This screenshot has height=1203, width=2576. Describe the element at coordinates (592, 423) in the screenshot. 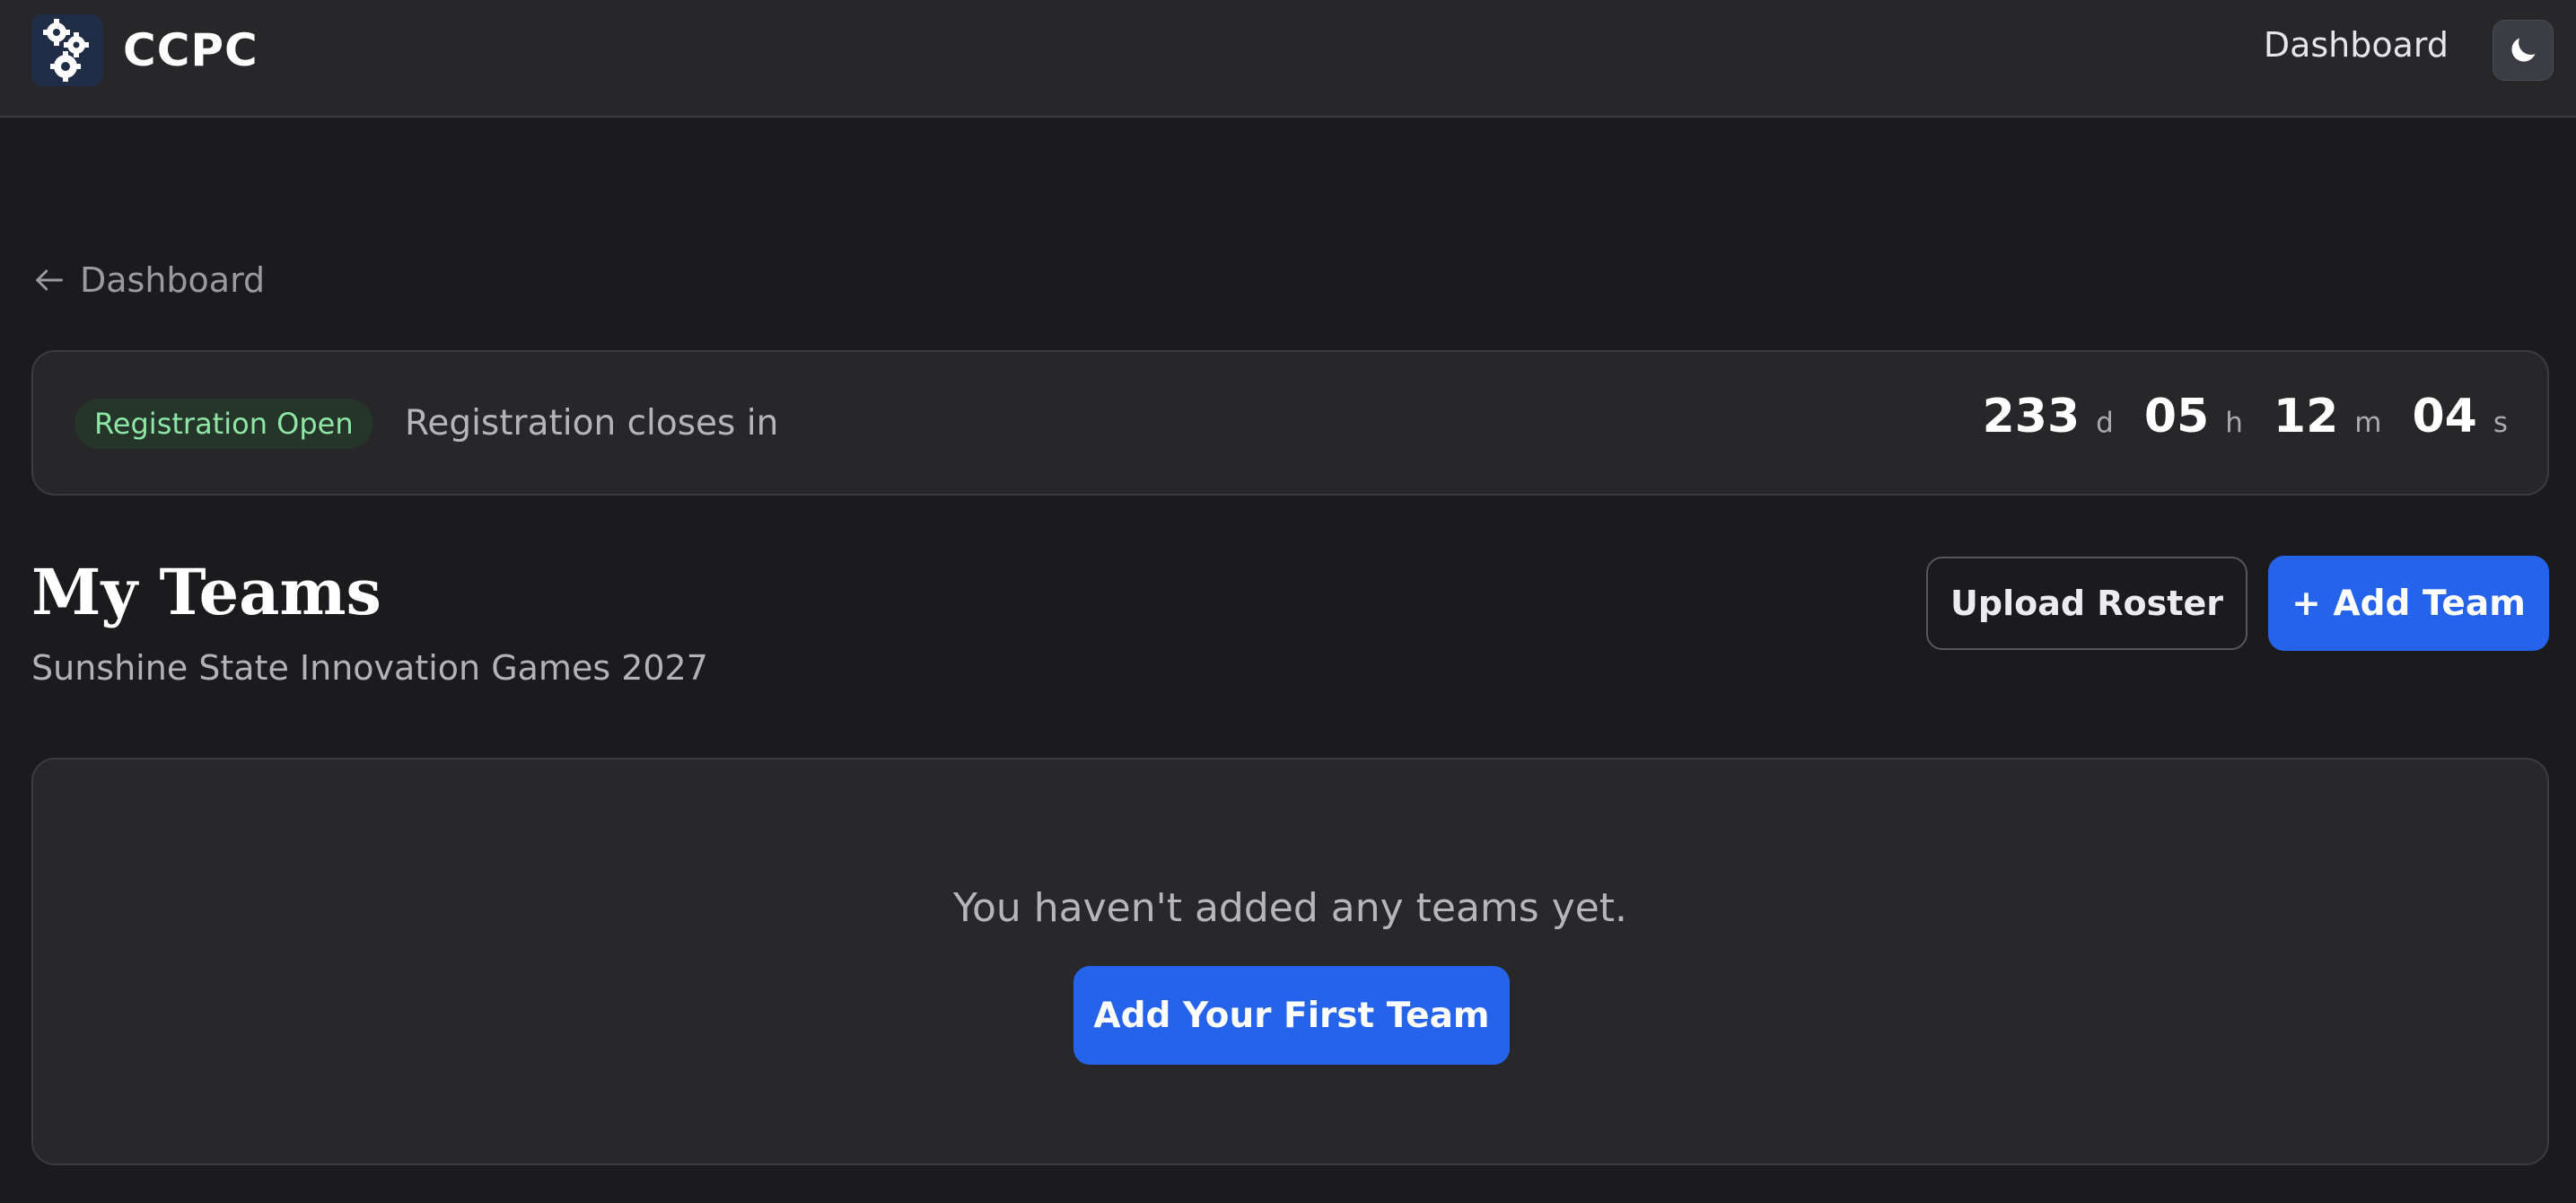

I see `registration-closes-text: Registration closes in` at that location.